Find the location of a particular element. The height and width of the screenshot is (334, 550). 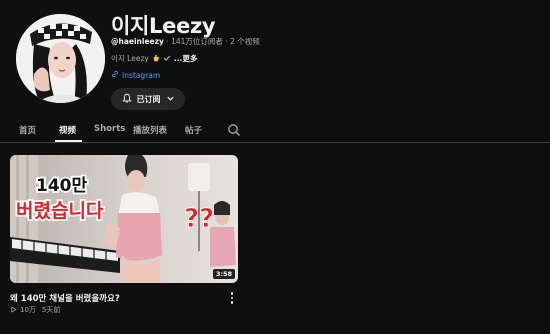

hand-emoji-icon is located at coordinates (156, 59).